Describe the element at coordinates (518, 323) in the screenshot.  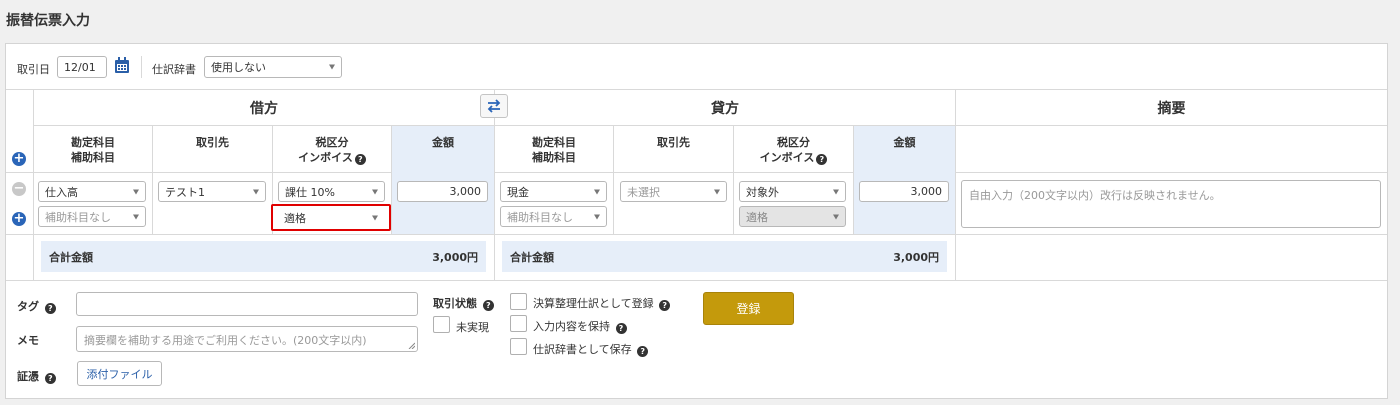
I see `keep-input-checkbox` at that location.